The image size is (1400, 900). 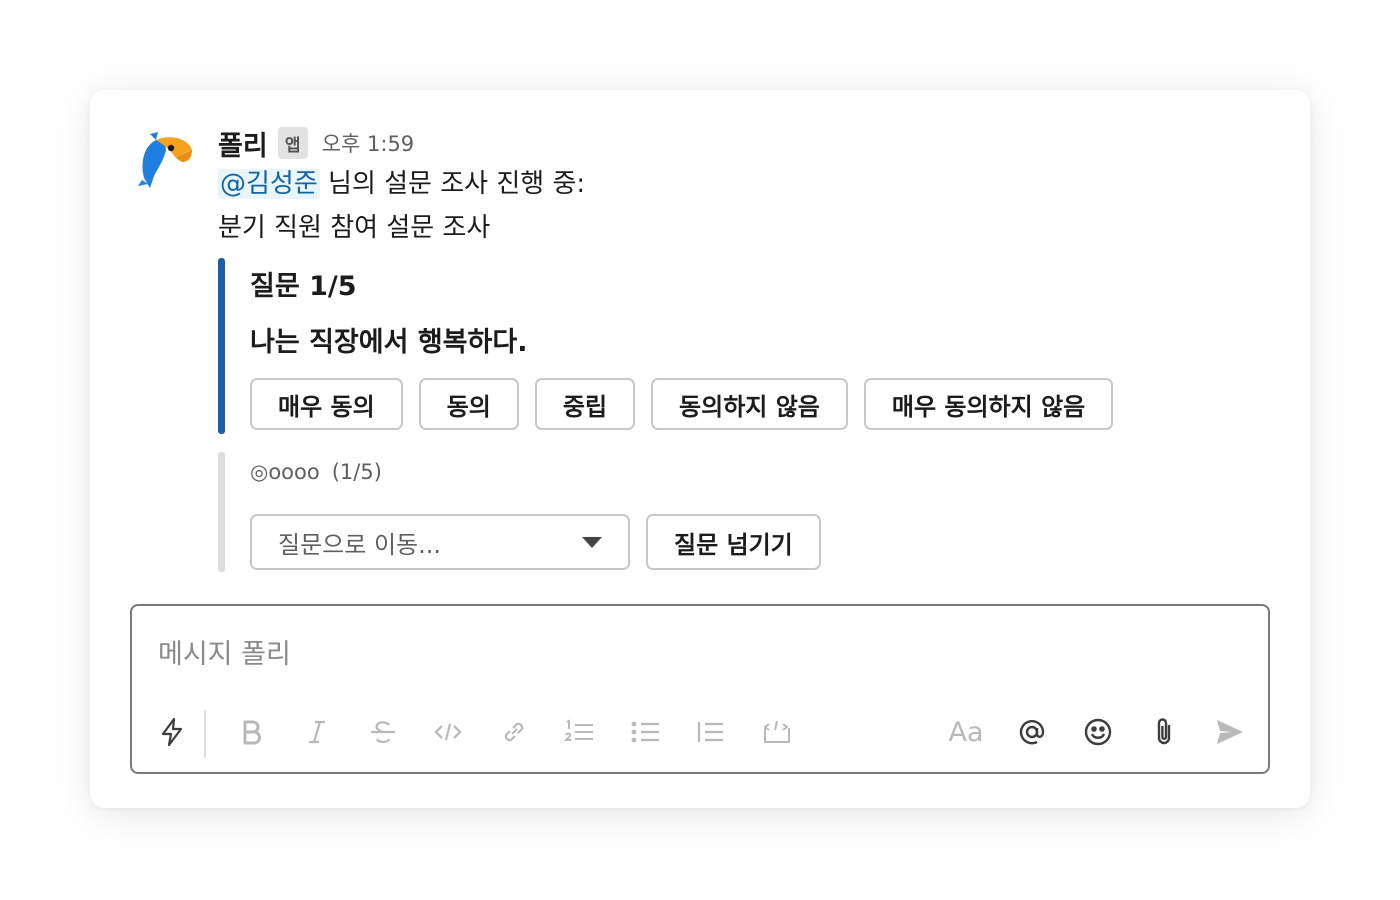 I want to click on answer-neutral-button: 중립, so click(x=585, y=404).